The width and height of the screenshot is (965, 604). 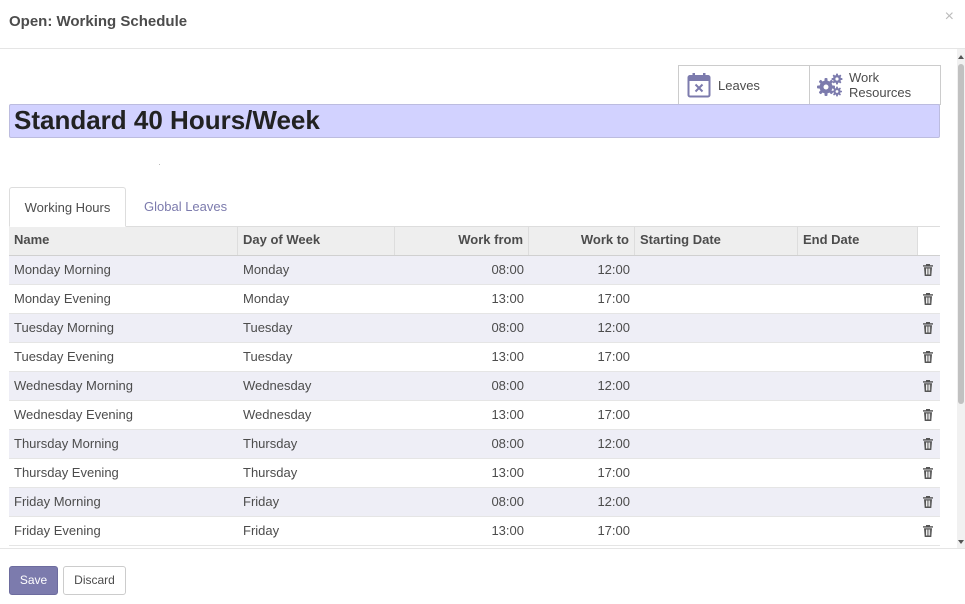 What do you see at coordinates (582, 241) in the screenshot?
I see `column-header-work-to: Work to` at bounding box center [582, 241].